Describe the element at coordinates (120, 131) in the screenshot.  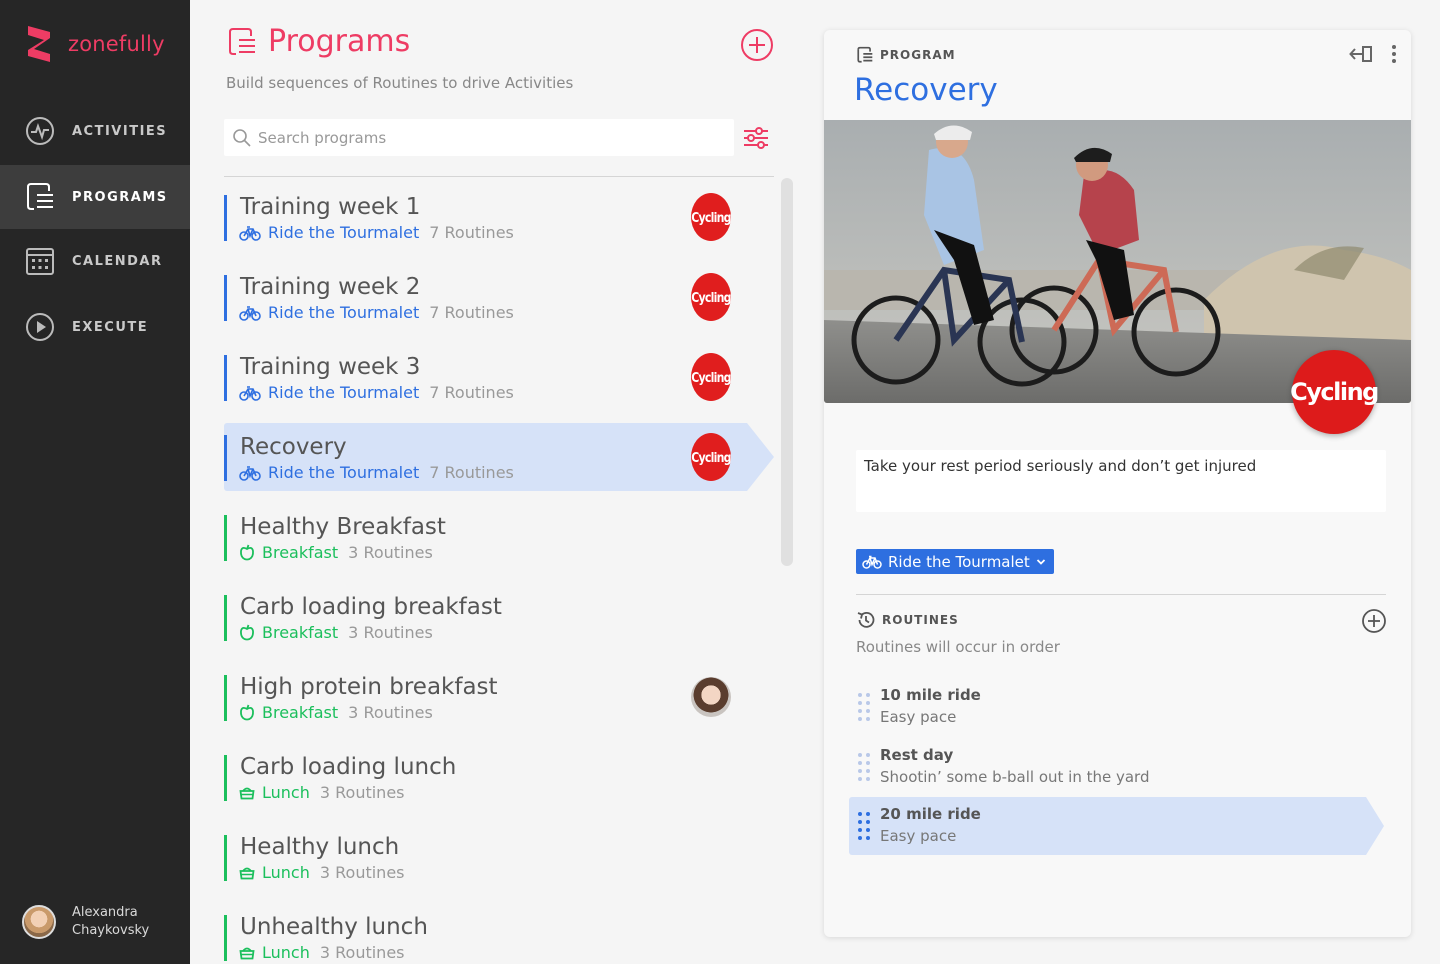
I see `nav-label: ACTIVITIES` at that location.